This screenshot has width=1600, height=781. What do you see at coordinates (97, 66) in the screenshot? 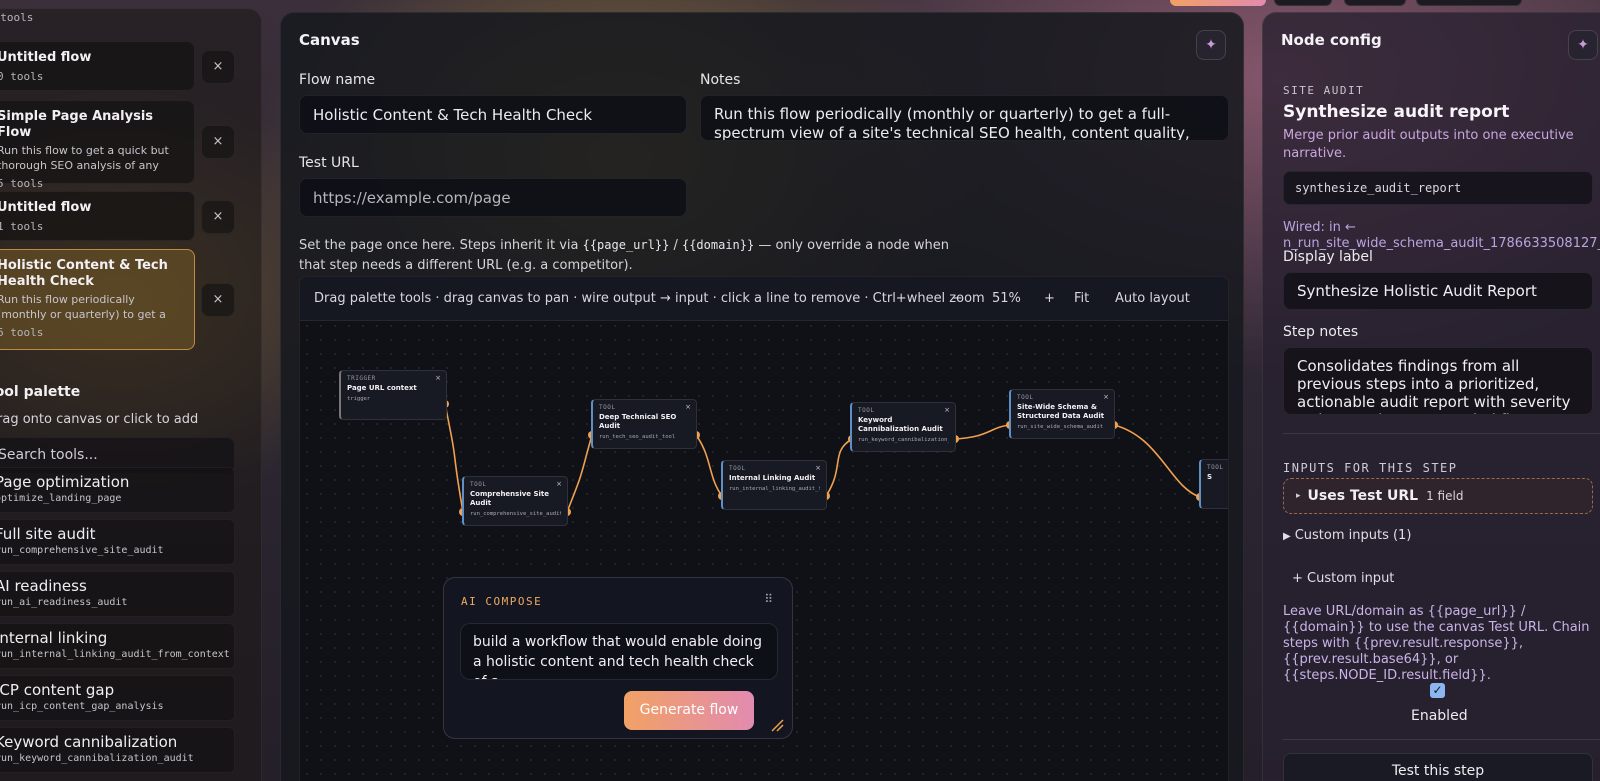
I see `flow-item: Untitled flow 0 tools` at bounding box center [97, 66].